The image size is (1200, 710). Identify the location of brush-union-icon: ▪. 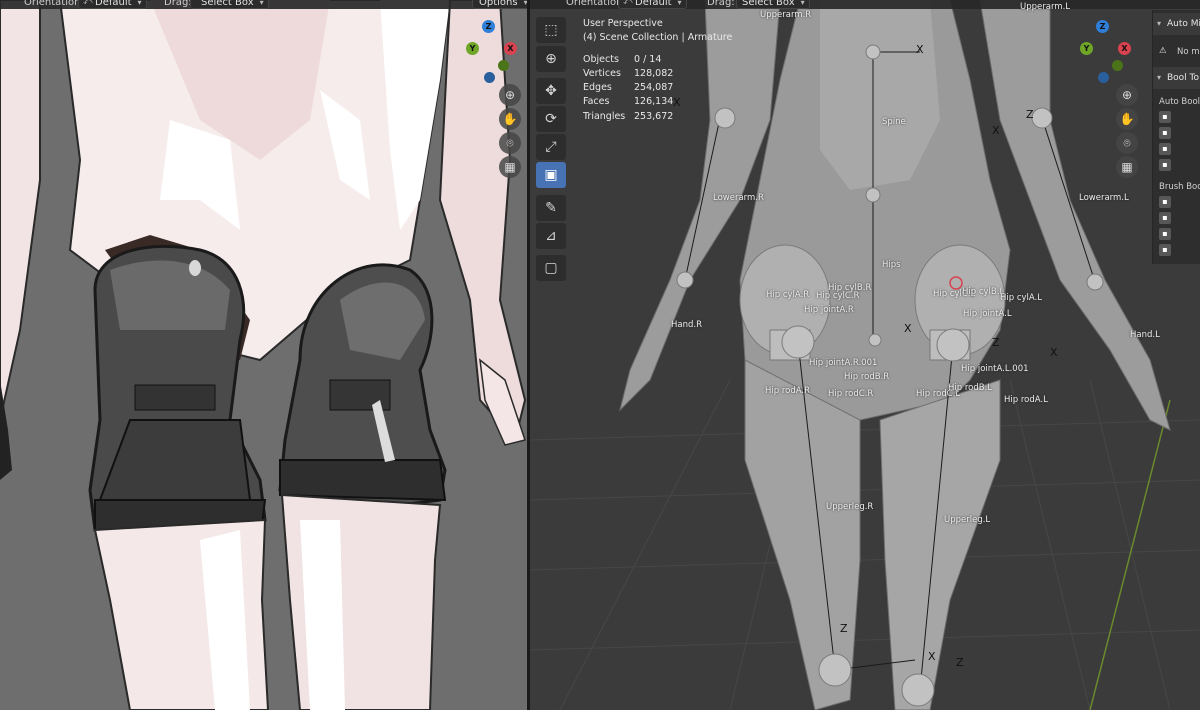
(1165, 218).